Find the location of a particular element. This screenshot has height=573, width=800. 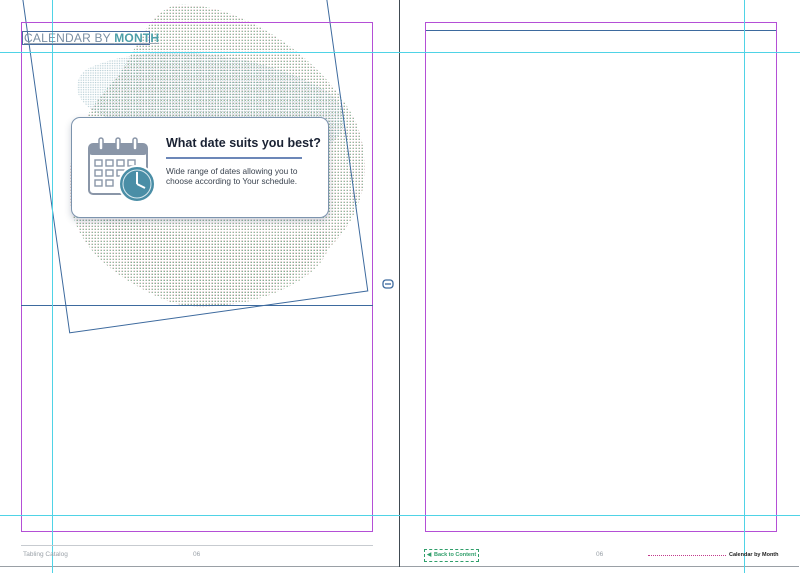

page-header: CALENDAR BY MONTH is located at coordinates (91, 38).